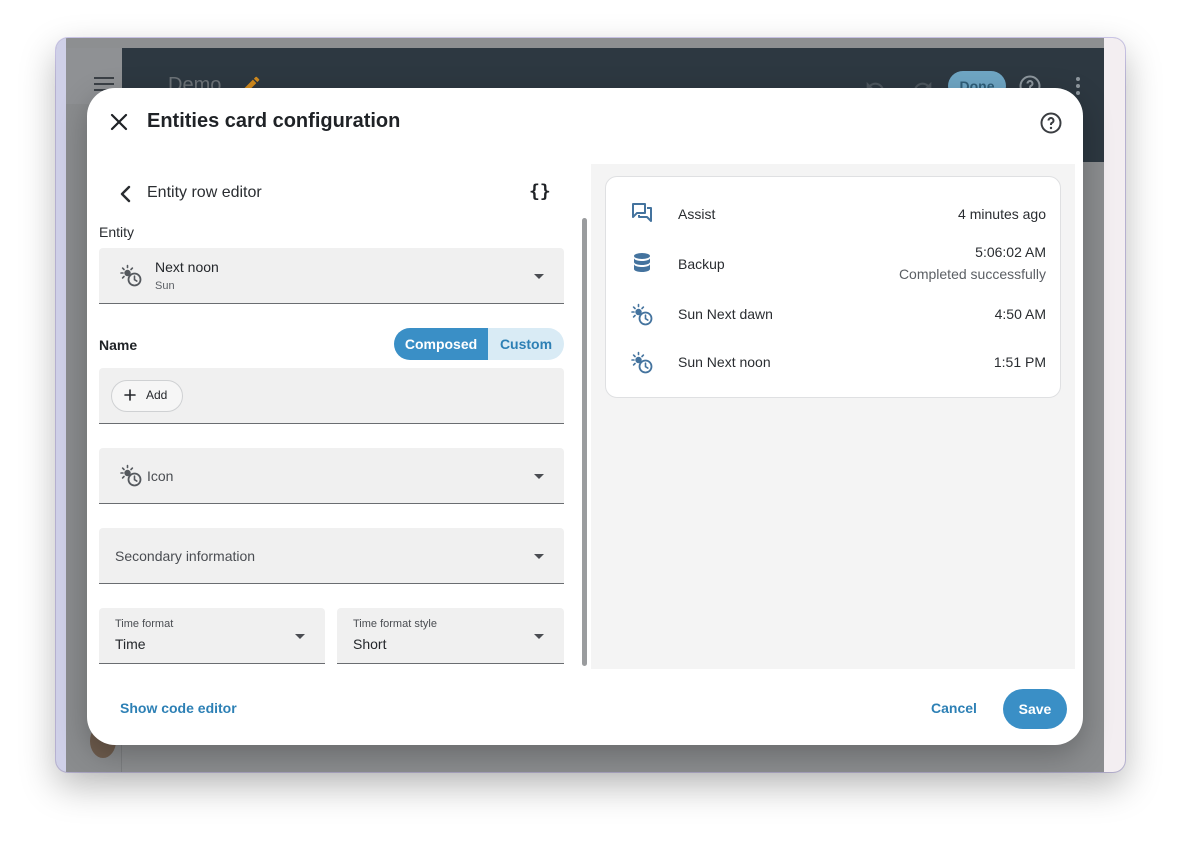 This screenshot has height=846, width=1181. What do you see at coordinates (697, 214) in the screenshot?
I see `row-name: Assist` at bounding box center [697, 214].